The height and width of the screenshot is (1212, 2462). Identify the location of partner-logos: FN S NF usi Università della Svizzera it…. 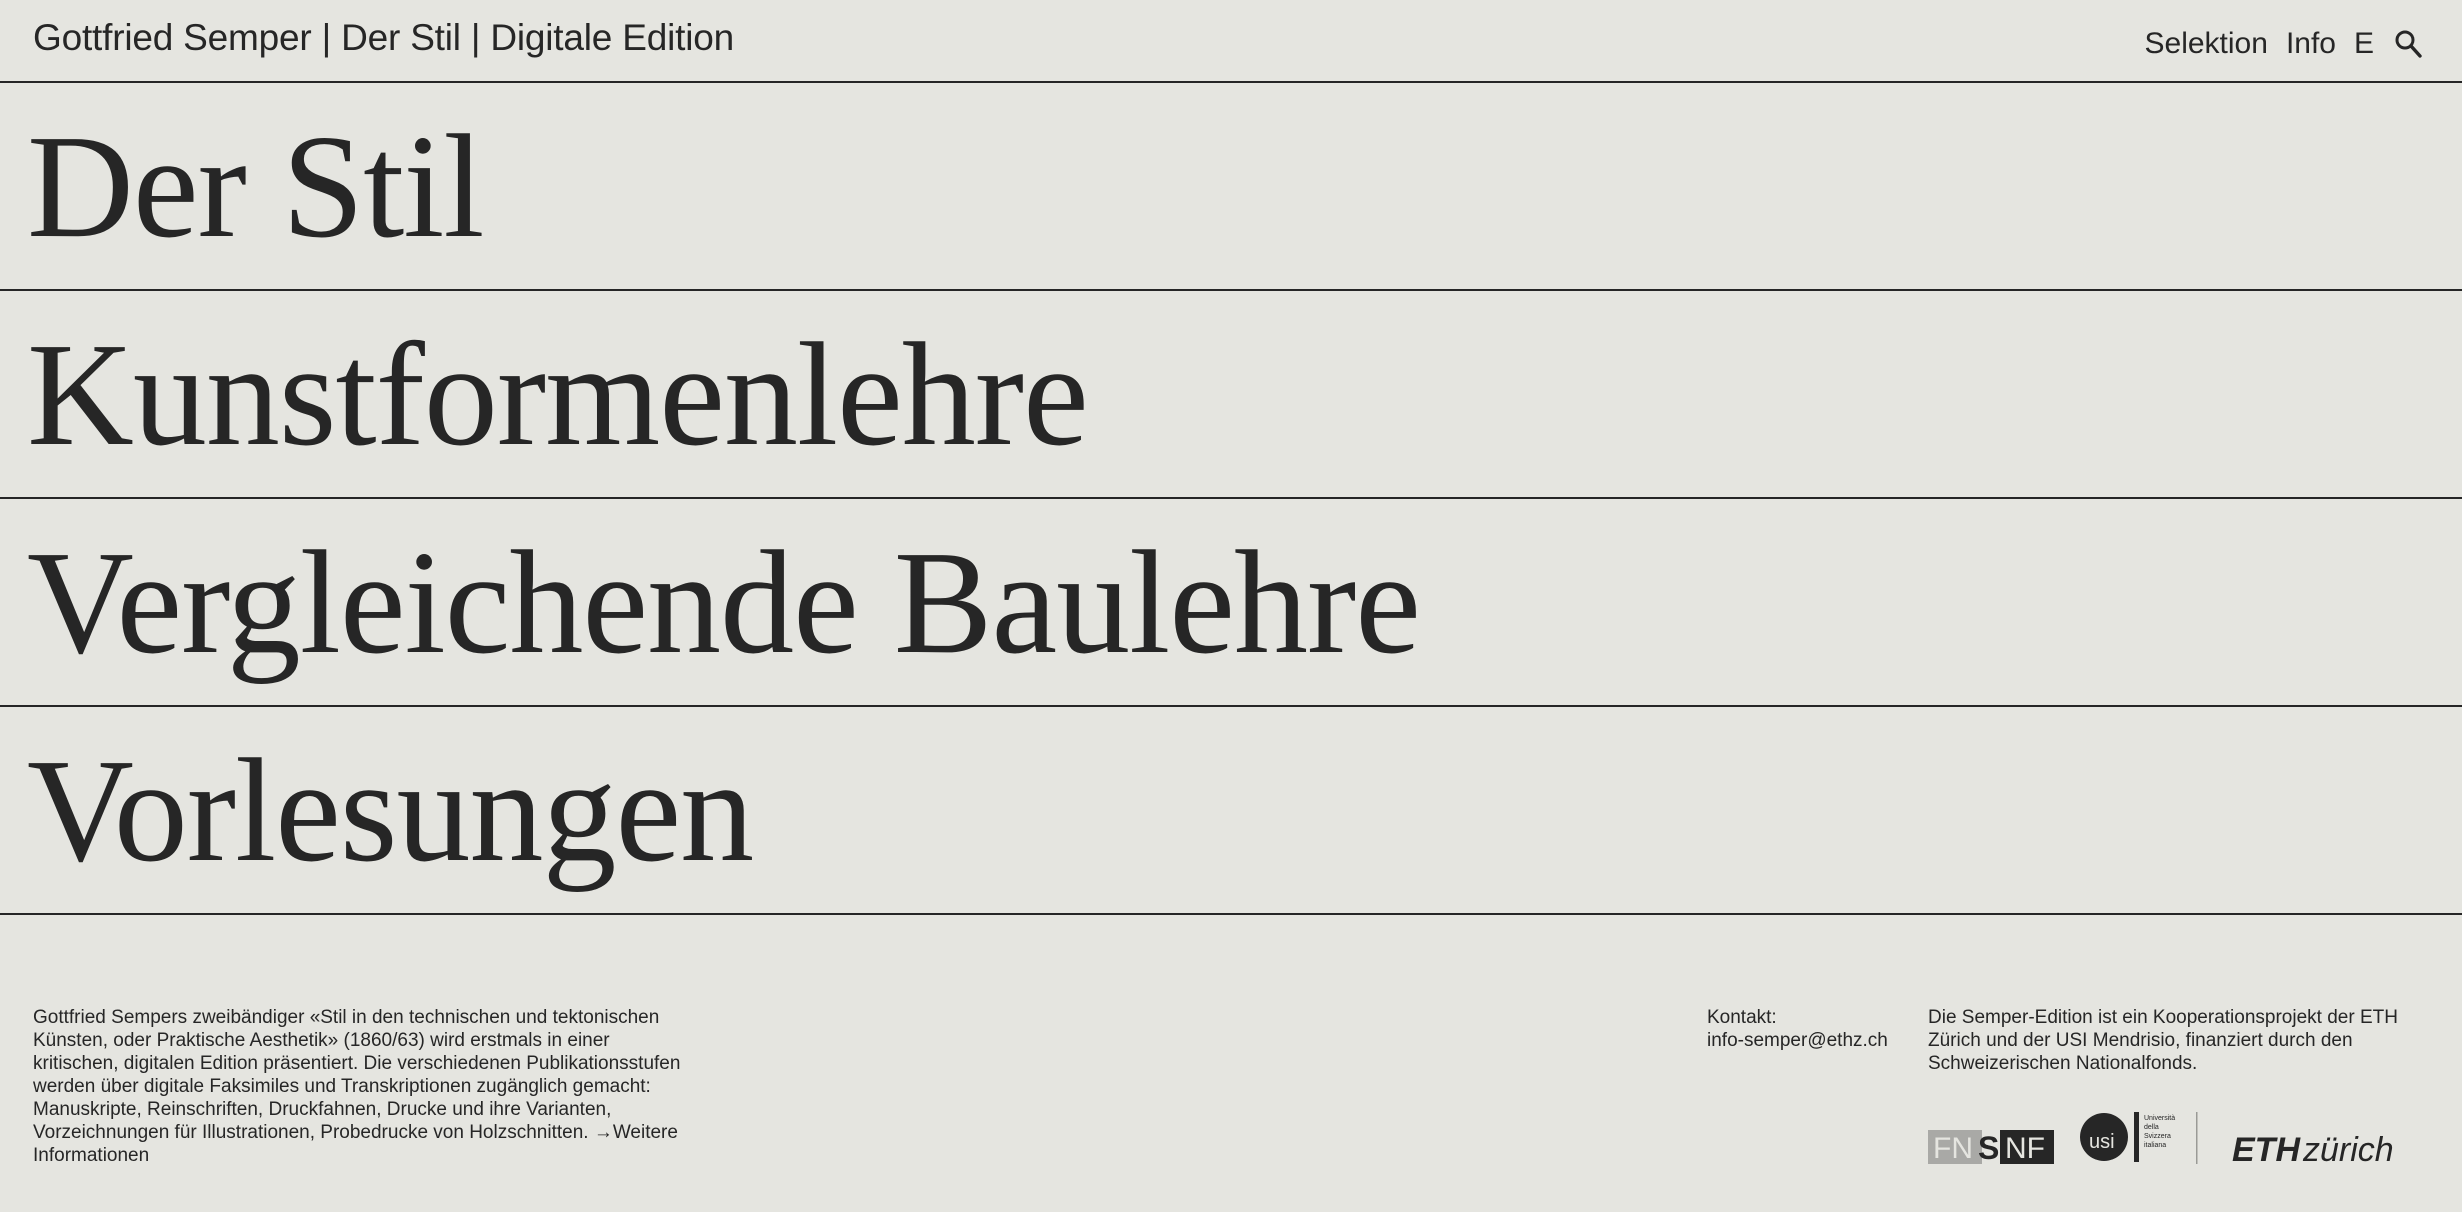
(2168, 1139).